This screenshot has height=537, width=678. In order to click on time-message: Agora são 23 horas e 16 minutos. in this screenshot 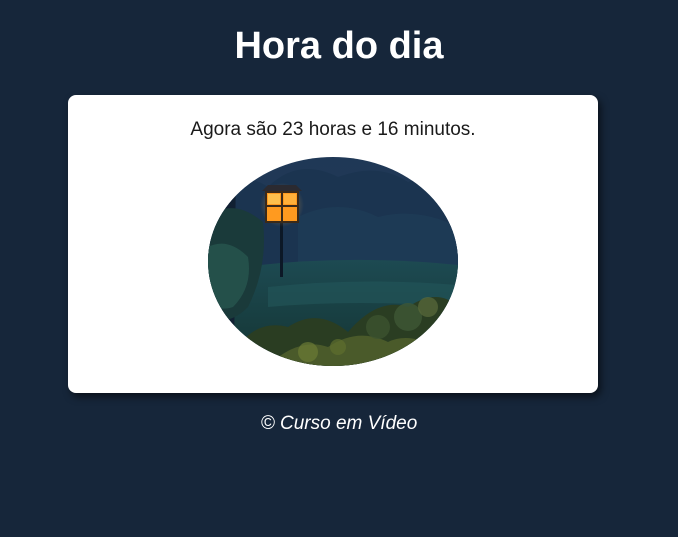, I will do `click(333, 129)`.